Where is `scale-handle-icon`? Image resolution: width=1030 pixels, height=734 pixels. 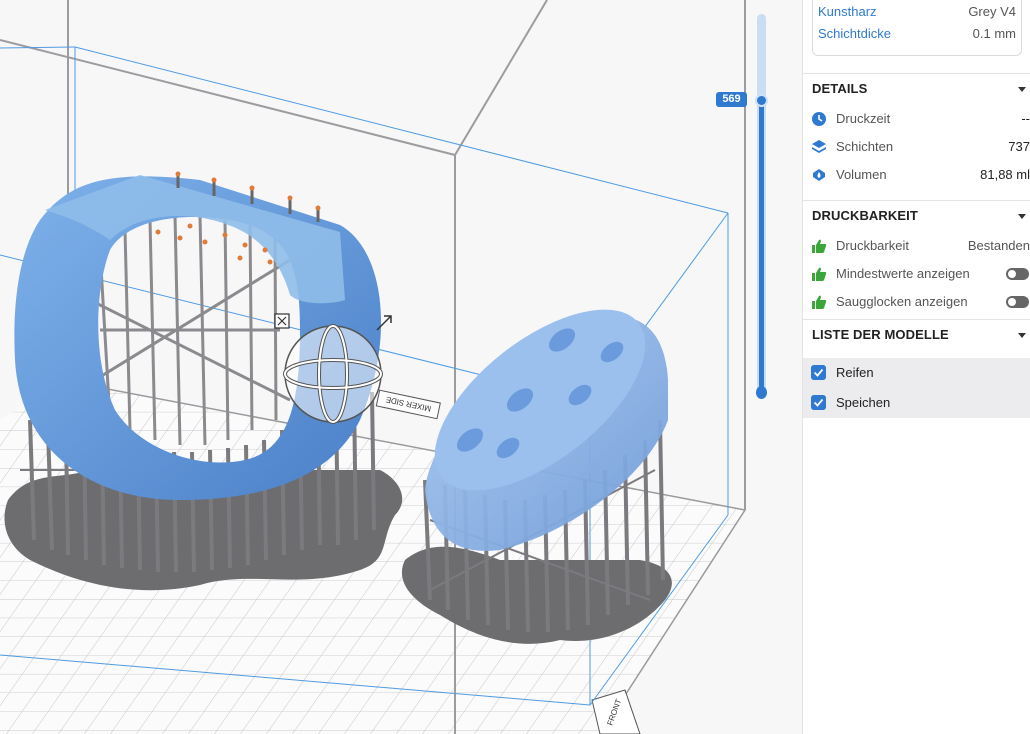
scale-handle-icon is located at coordinates (282, 321).